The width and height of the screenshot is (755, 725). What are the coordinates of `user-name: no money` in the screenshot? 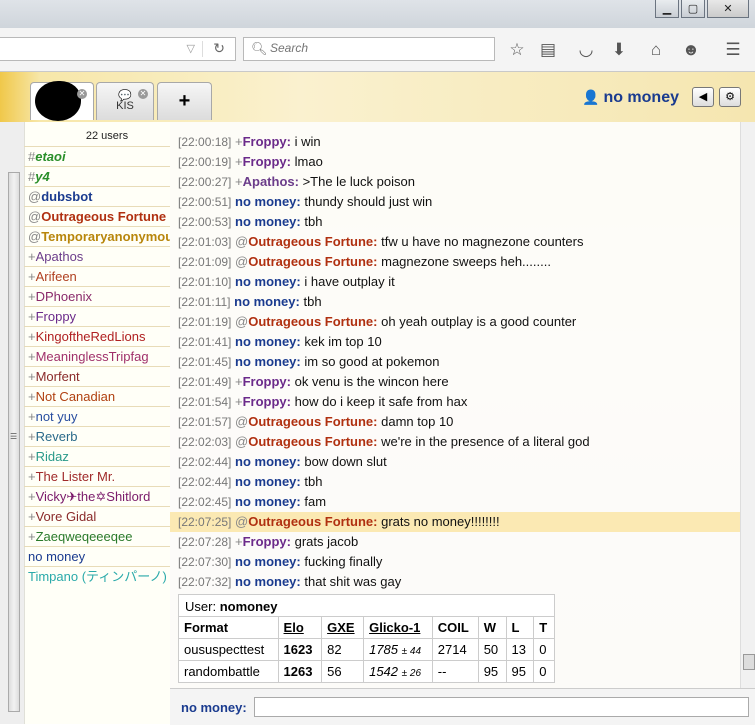 It's located at (57, 556).